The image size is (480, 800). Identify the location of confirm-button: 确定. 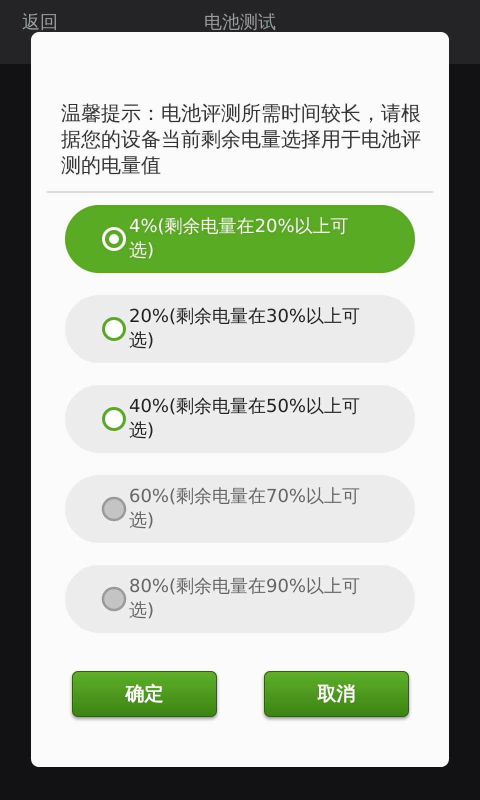
(144, 694).